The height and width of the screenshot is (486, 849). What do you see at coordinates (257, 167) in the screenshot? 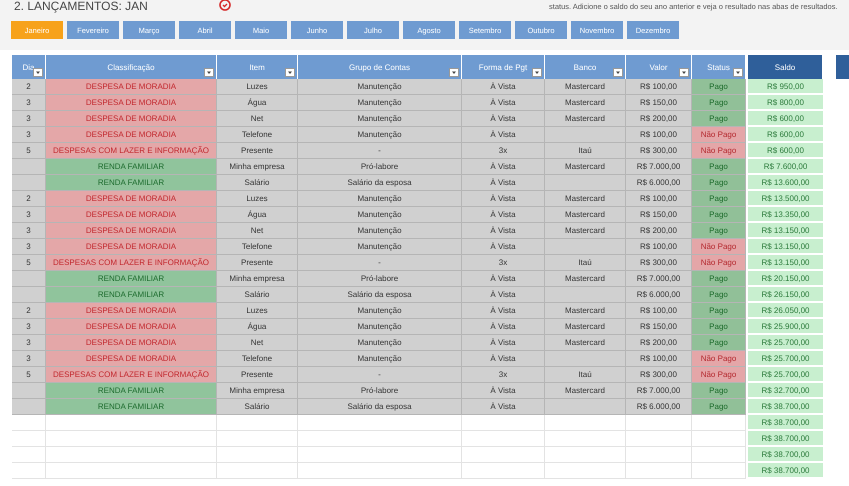
I see `table-cell: Minha empresa` at bounding box center [257, 167].